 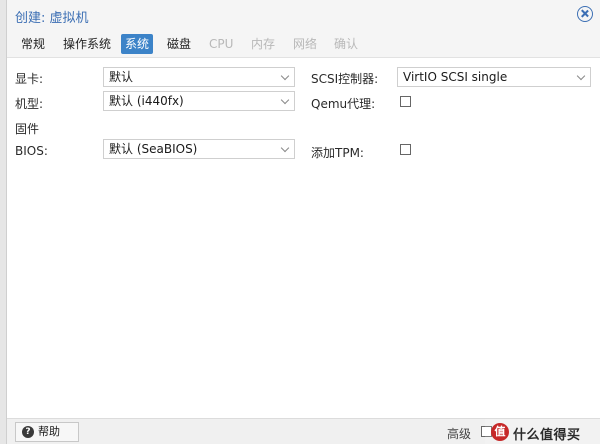 I want to click on scsi-value: VirtIO SCSI single, so click(x=455, y=77).